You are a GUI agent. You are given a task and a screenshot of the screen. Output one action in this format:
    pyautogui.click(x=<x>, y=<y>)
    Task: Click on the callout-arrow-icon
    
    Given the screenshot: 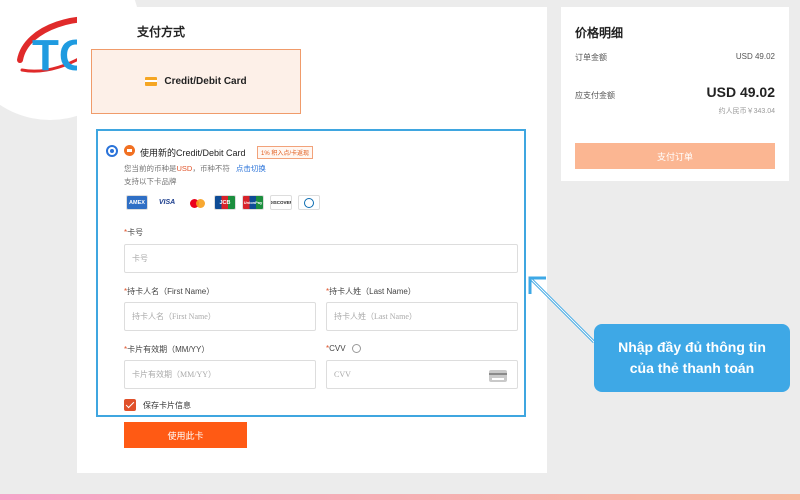 What is the action you would take?
    pyautogui.click(x=562, y=310)
    